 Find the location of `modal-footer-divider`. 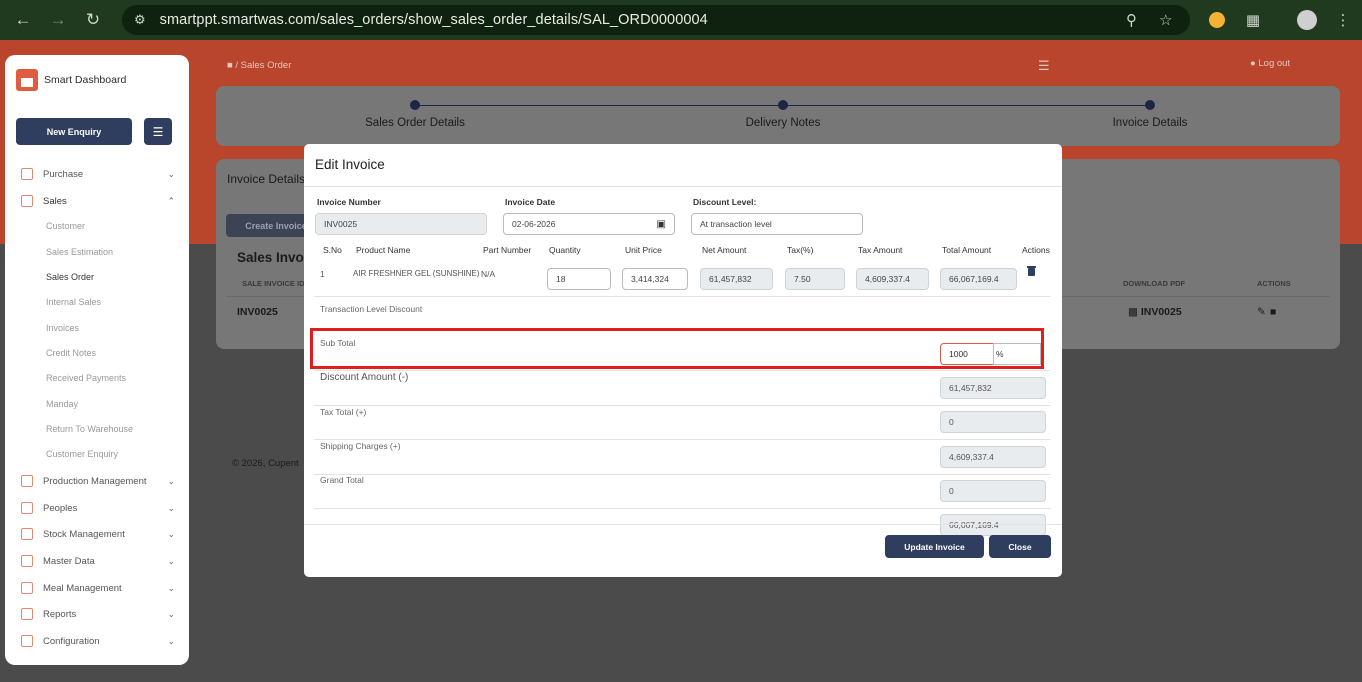

modal-footer-divider is located at coordinates (683, 524).